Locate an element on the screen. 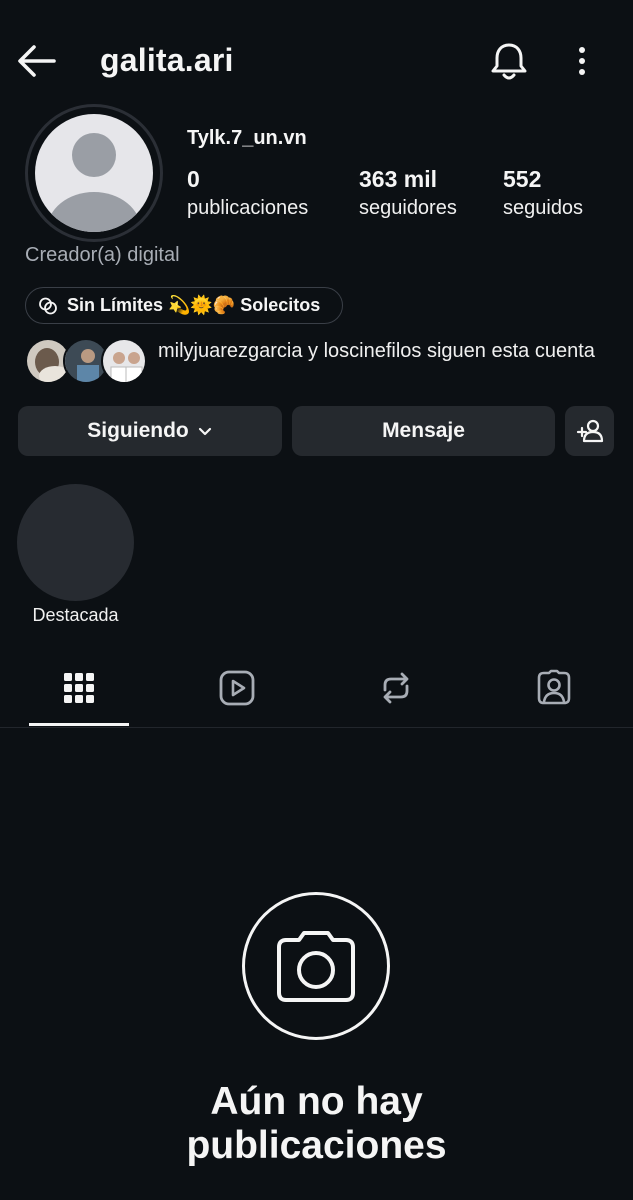 Image resolution: width=633 pixels, height=1200 pixels. more-vertical-icon is located at coordinates (582, 61).